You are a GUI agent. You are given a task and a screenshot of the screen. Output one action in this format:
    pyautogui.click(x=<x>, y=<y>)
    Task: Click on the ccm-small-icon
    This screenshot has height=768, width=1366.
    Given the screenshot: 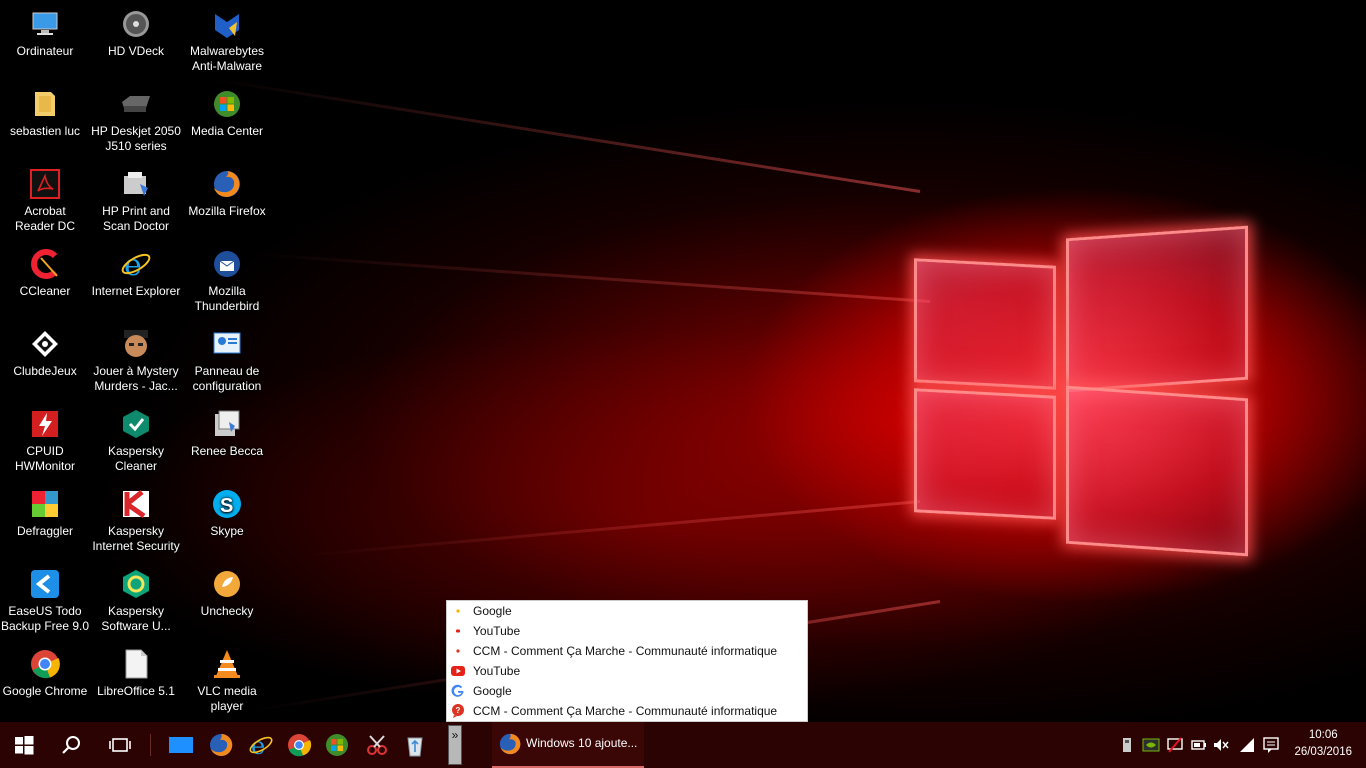 What is the action you would take?
    pyautogui.click(x=458, y=651)
    